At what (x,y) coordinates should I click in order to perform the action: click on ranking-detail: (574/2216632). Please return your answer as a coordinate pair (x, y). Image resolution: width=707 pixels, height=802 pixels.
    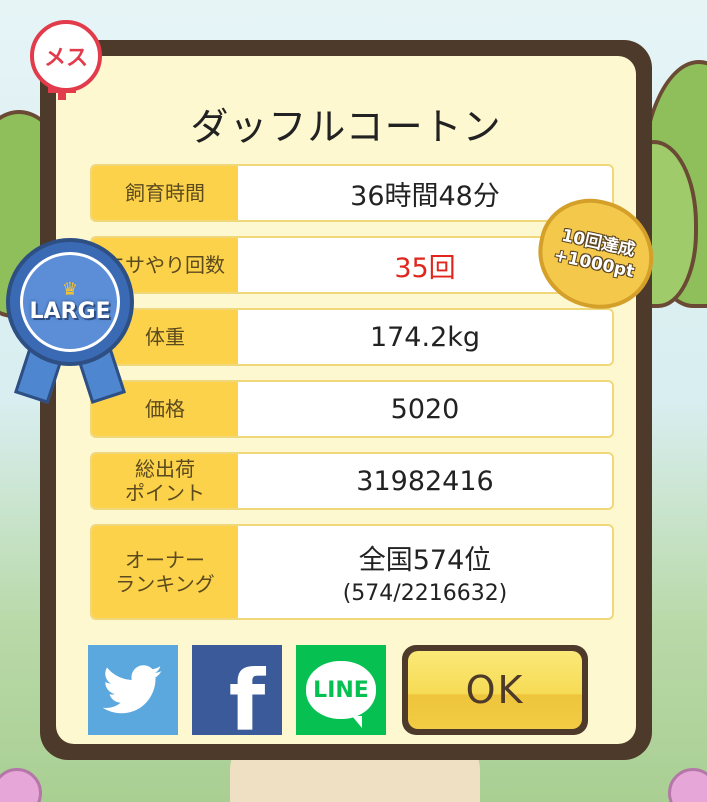
    Looking at the image, I should click on (425, 593).